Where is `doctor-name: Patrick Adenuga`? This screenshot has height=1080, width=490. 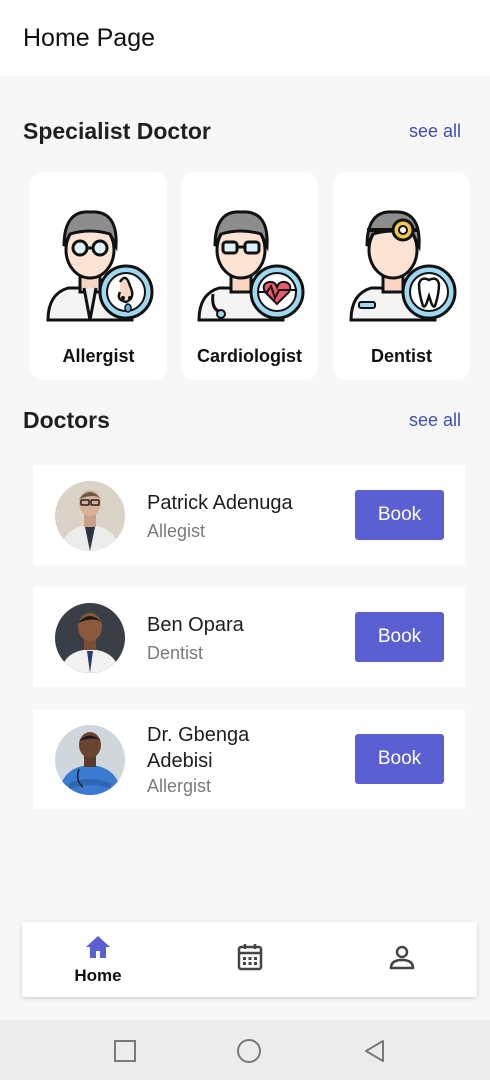 doctor-name: Patrick Adenuga is located at coordinates (220, 503).